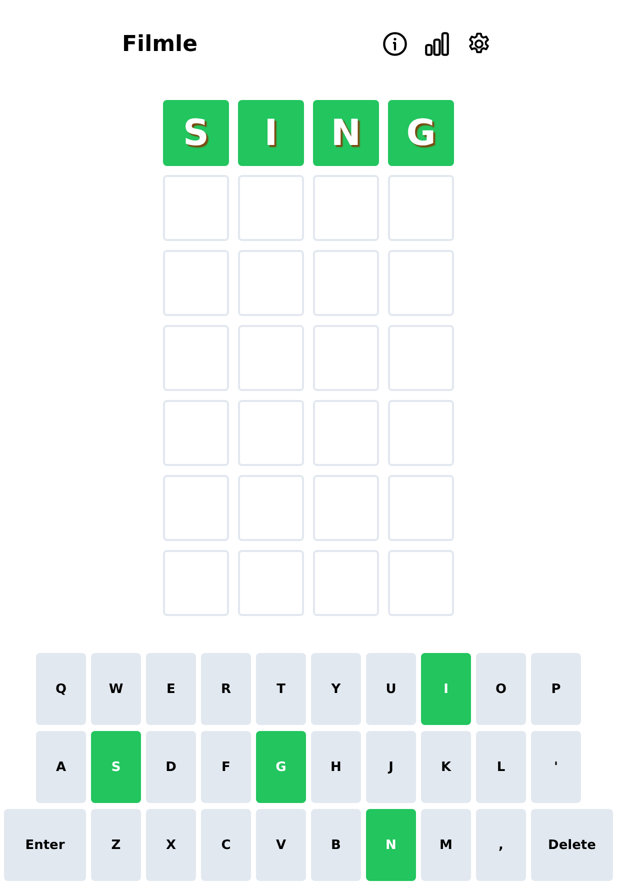  What do you see at coordinates (391, 767) in the screenshot?
I see `letter-key: J` at bounding box center [391, 767].